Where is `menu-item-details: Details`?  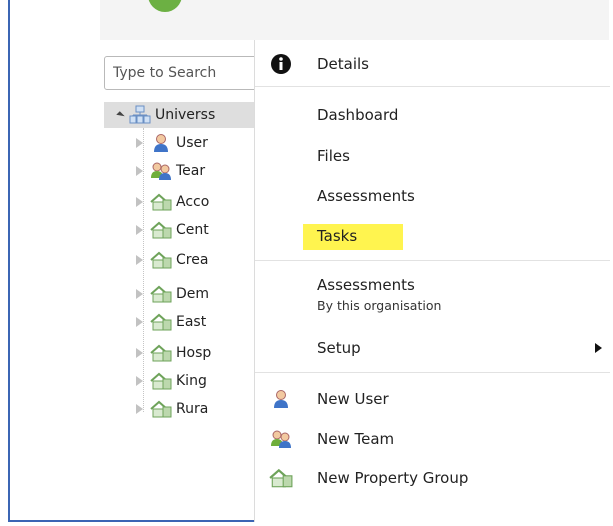
menu-item-details: Details is located at coordinates (432, 64).